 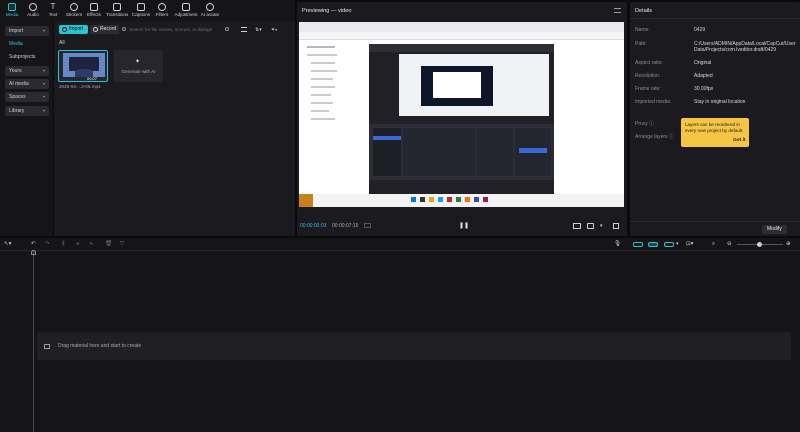 I want to click on clip-preview-image, so click(x=84, y=65).